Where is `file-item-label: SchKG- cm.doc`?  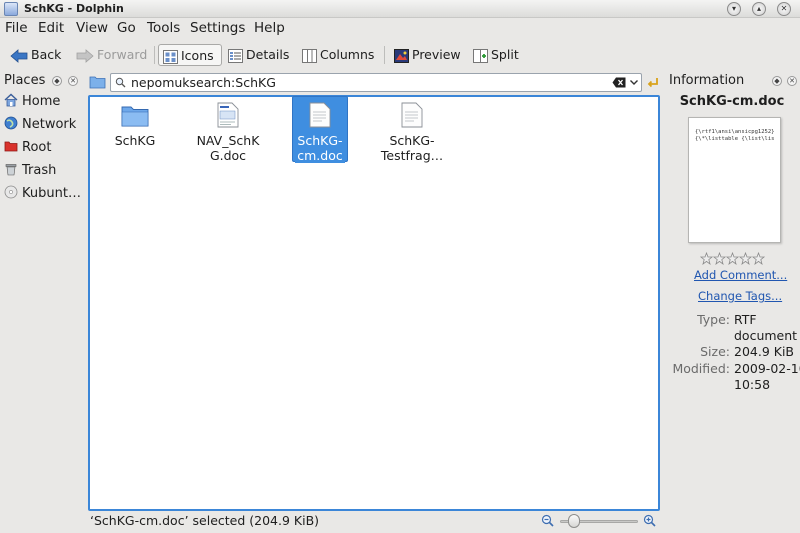
file-item-label: SchKG- cm.doc is located at coordinates (320, 148).